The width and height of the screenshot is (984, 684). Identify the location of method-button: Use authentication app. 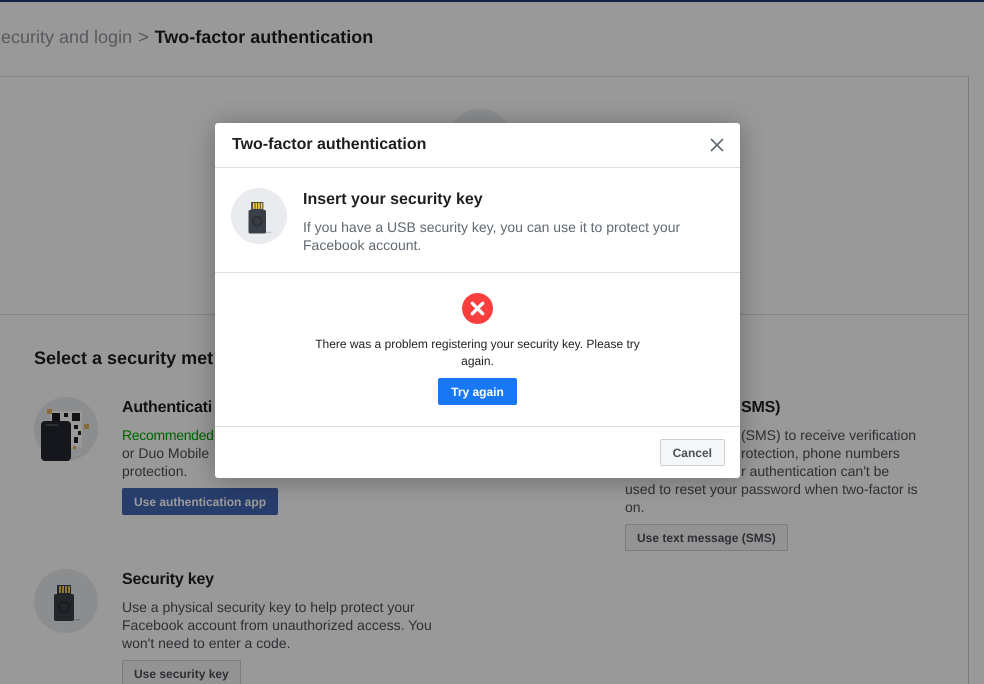
(200, 501).